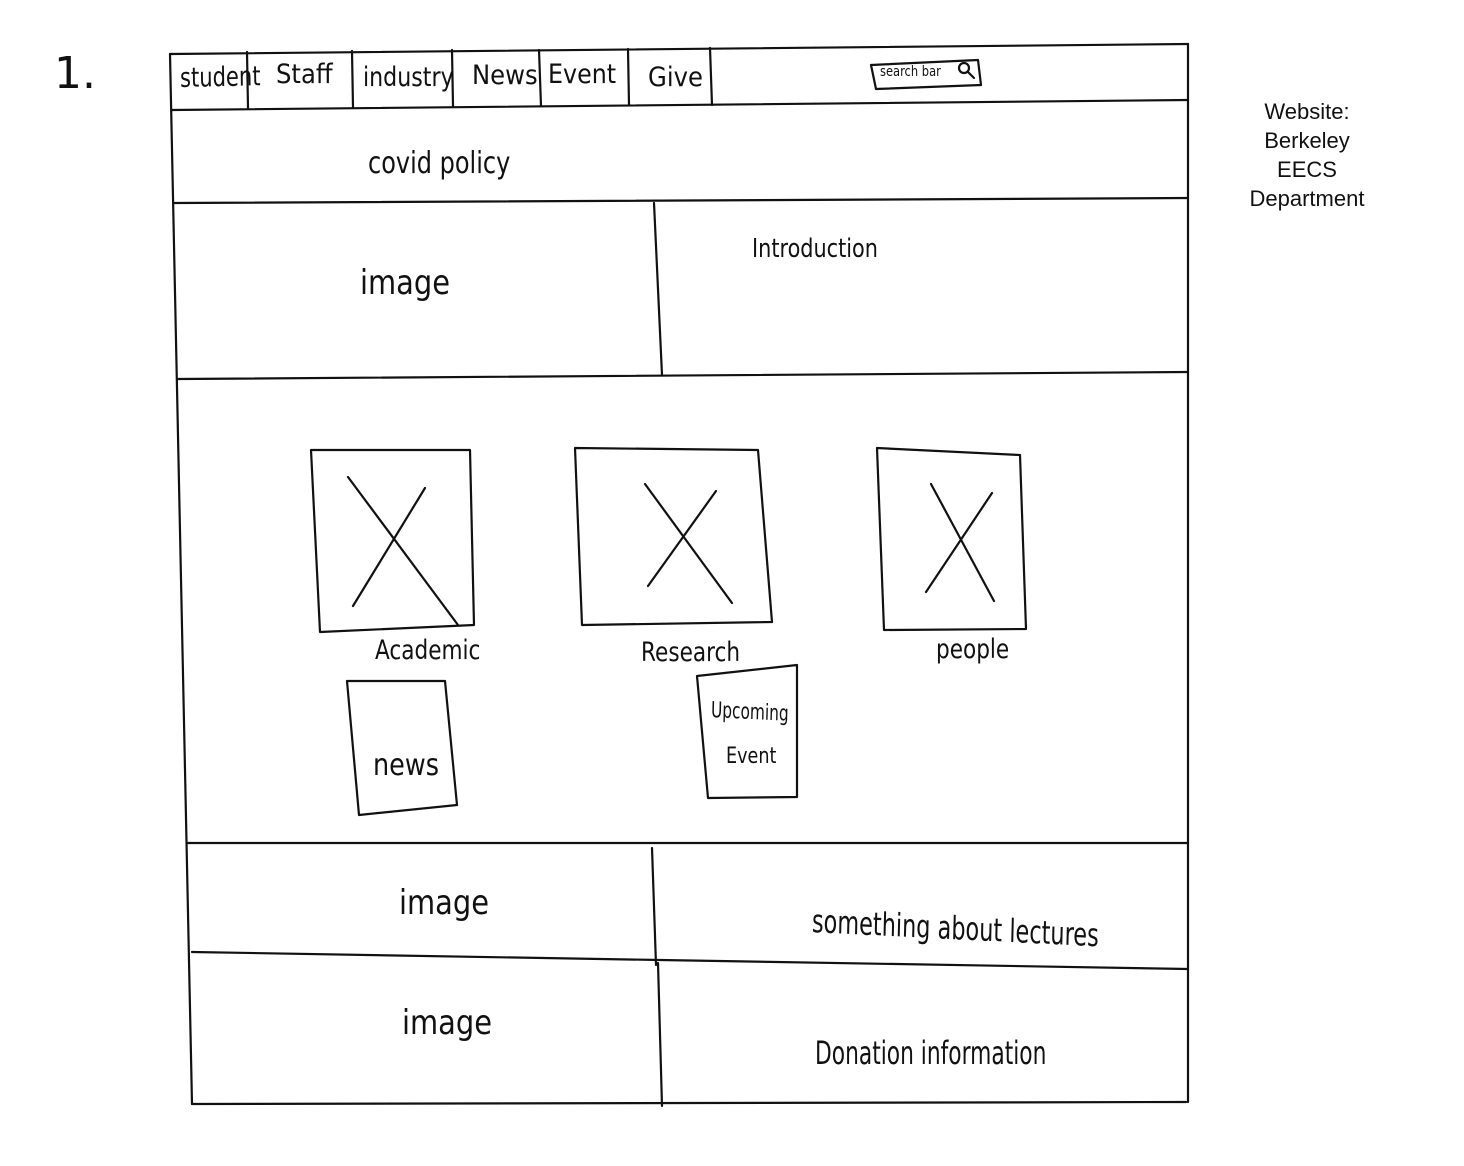 This screenshot has width=1464, height=1166. Describe the element at coordinates (1307, 198) in the screenshot. I see `side-note-line: Department` at that location.